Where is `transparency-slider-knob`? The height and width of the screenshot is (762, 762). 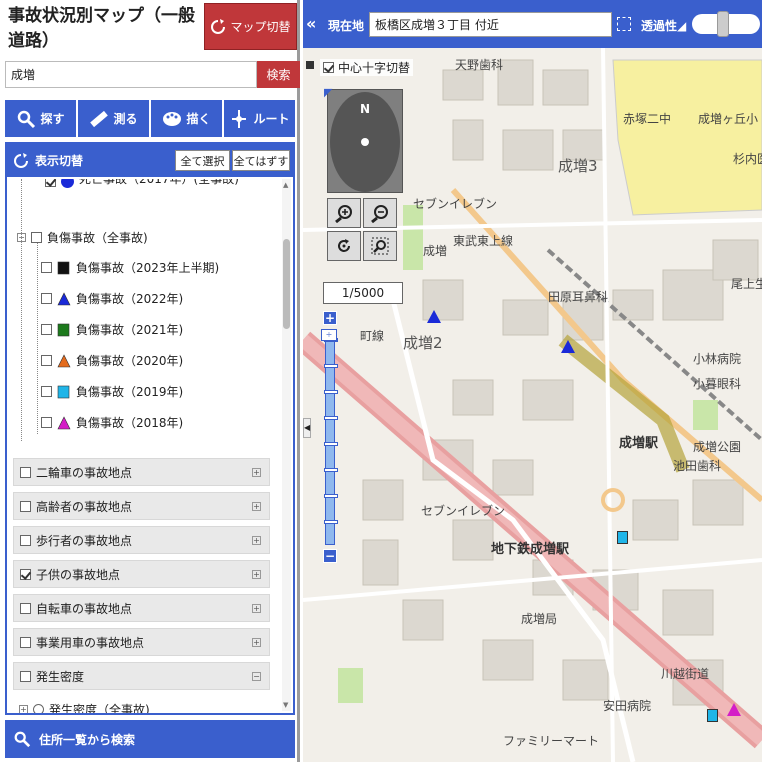
transparency-slider-knob is located at coordinates (723, 24).